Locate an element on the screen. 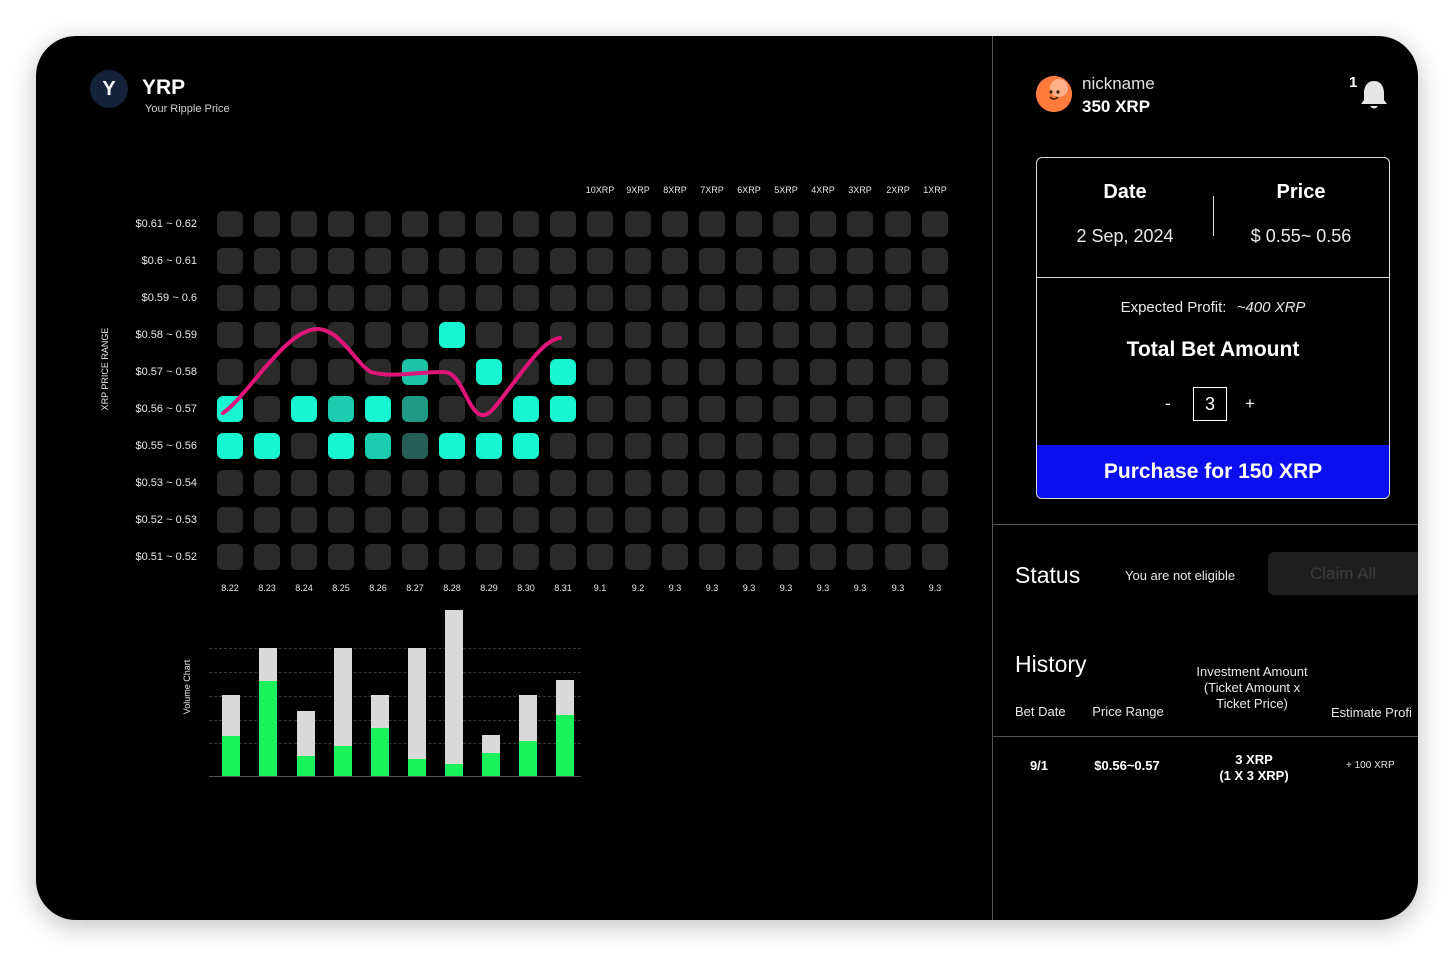  volume-baseline is located at coordinates (395, 776).